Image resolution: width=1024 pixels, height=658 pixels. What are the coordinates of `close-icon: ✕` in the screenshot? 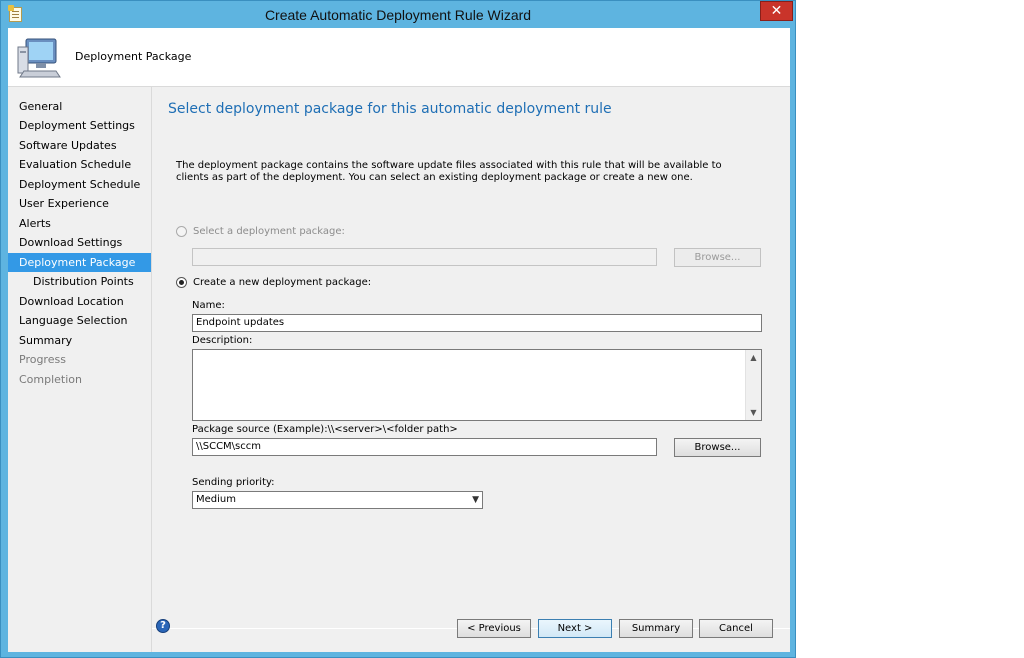 It's located at (776, 11).